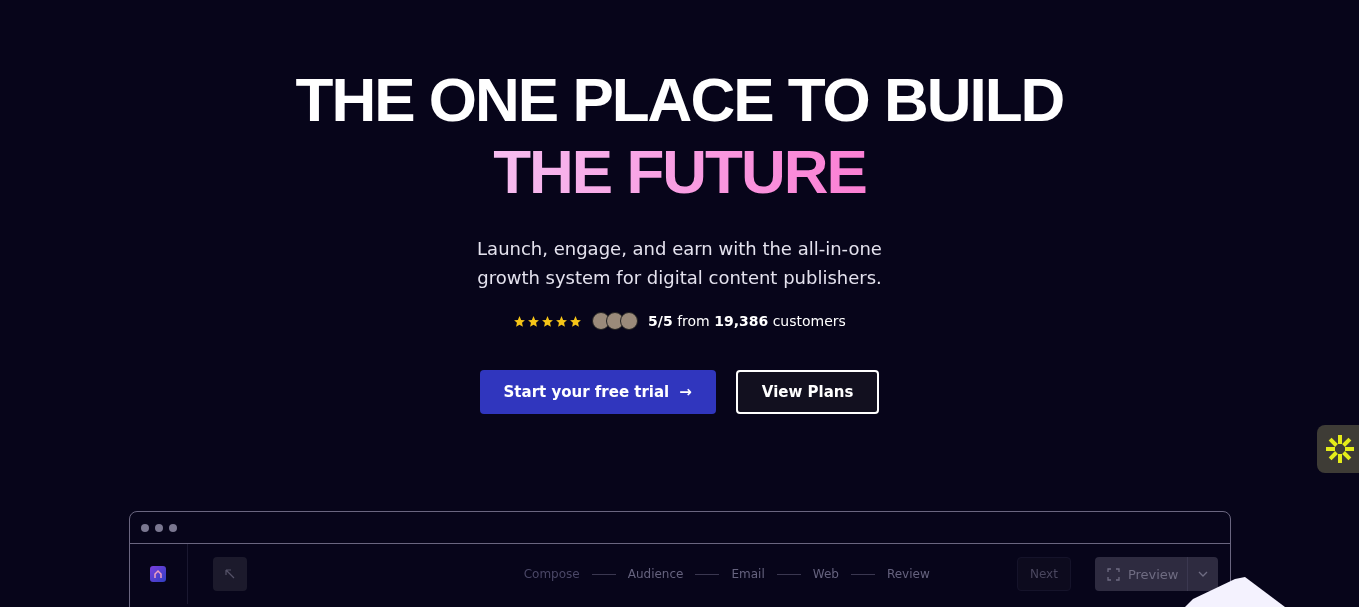 The width and height of the screenshot is (1359, 607). I want to click on arrow-icon, so click(229, 574).